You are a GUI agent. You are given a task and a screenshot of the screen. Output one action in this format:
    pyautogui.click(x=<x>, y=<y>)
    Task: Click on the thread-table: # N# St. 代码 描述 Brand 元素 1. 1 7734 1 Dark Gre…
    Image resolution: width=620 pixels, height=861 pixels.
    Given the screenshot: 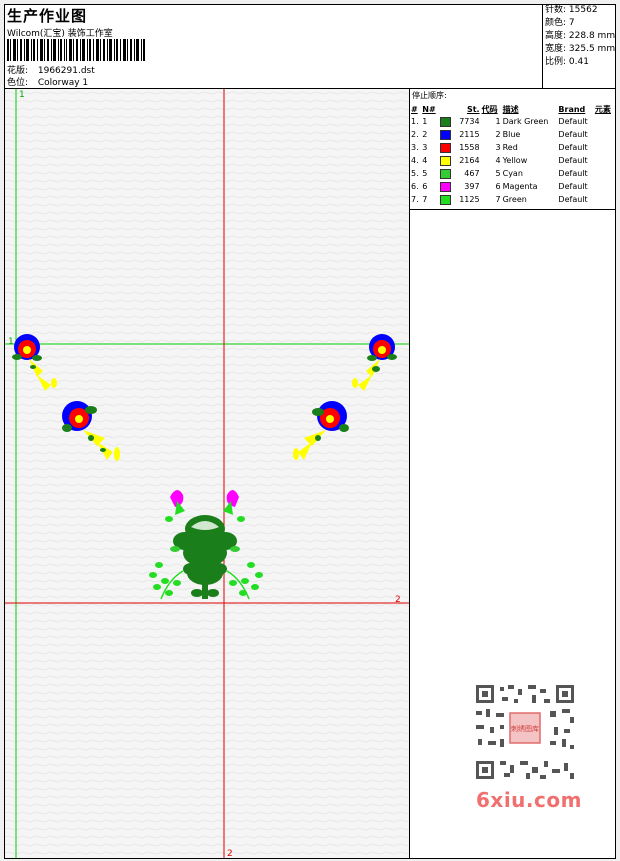 What is the action you would take?
    pyautogui.click(x=512, y=154)
    